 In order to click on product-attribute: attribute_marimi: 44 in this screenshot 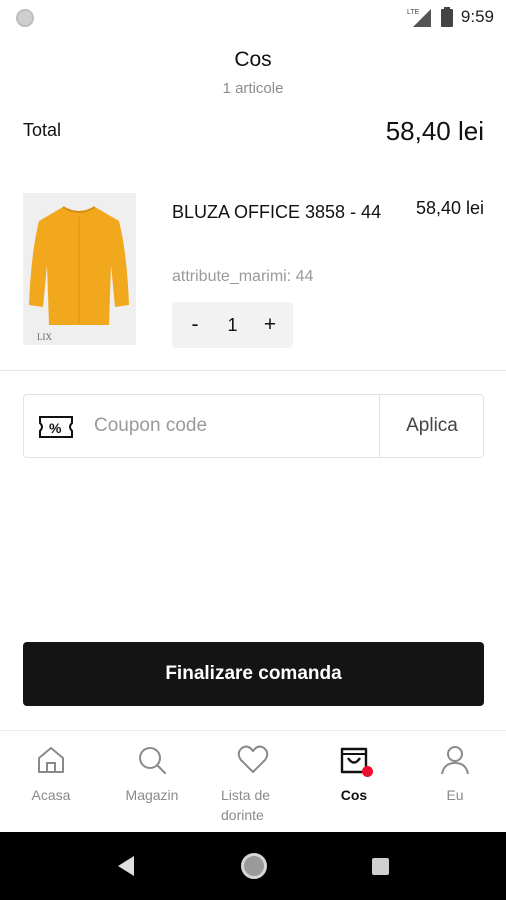, I will do `click(243, 276)`.